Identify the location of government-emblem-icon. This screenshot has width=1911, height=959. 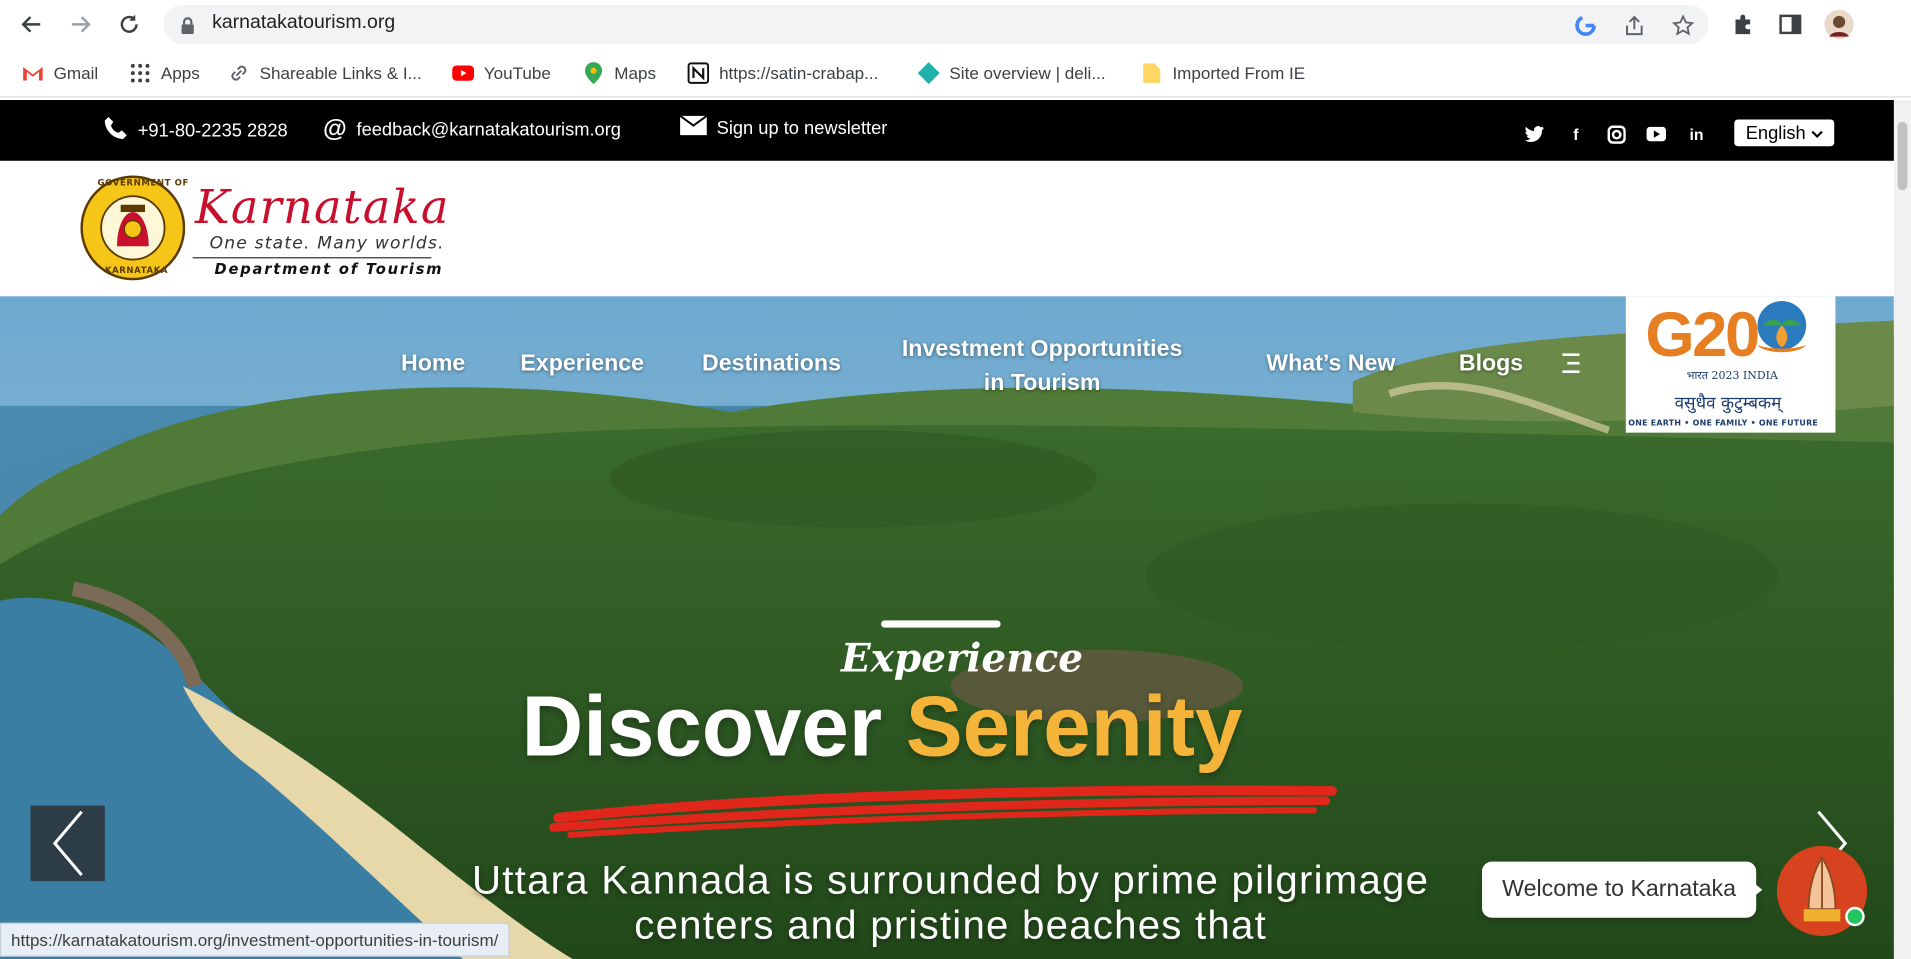
(133, 228).